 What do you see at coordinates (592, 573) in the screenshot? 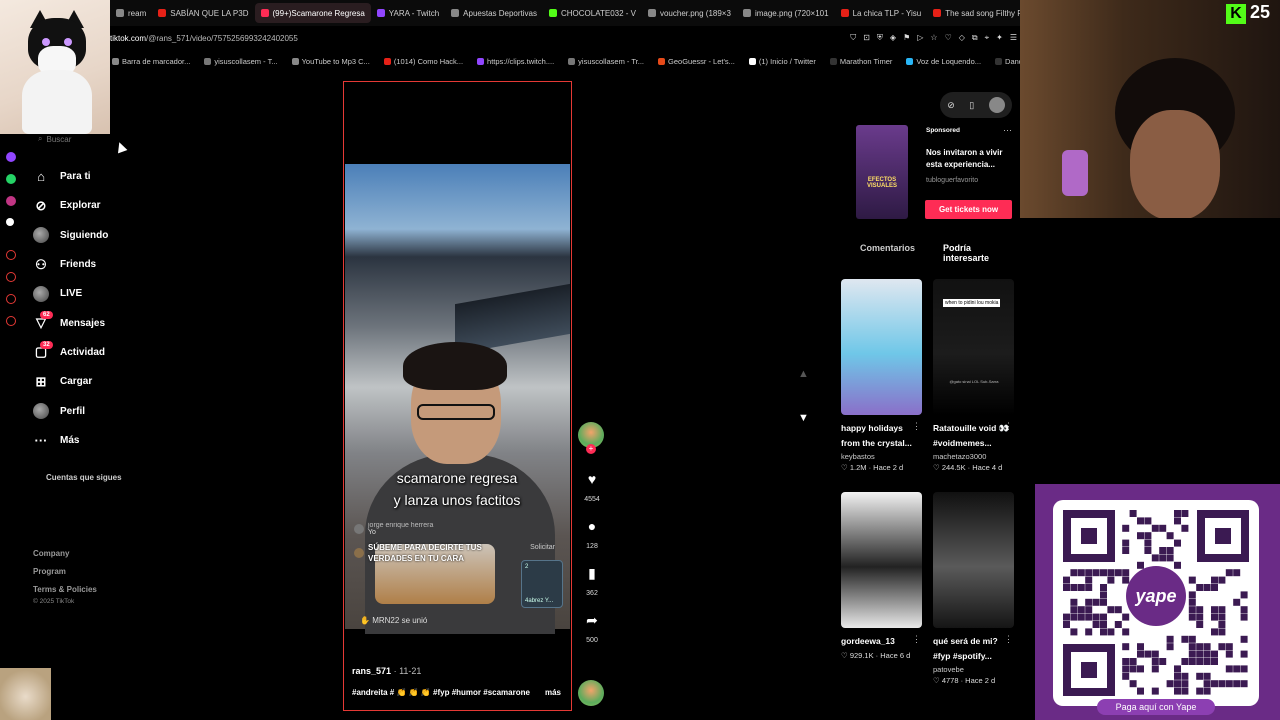
I see `bookmark-icon: ▮` at bounding box center [592, 573].